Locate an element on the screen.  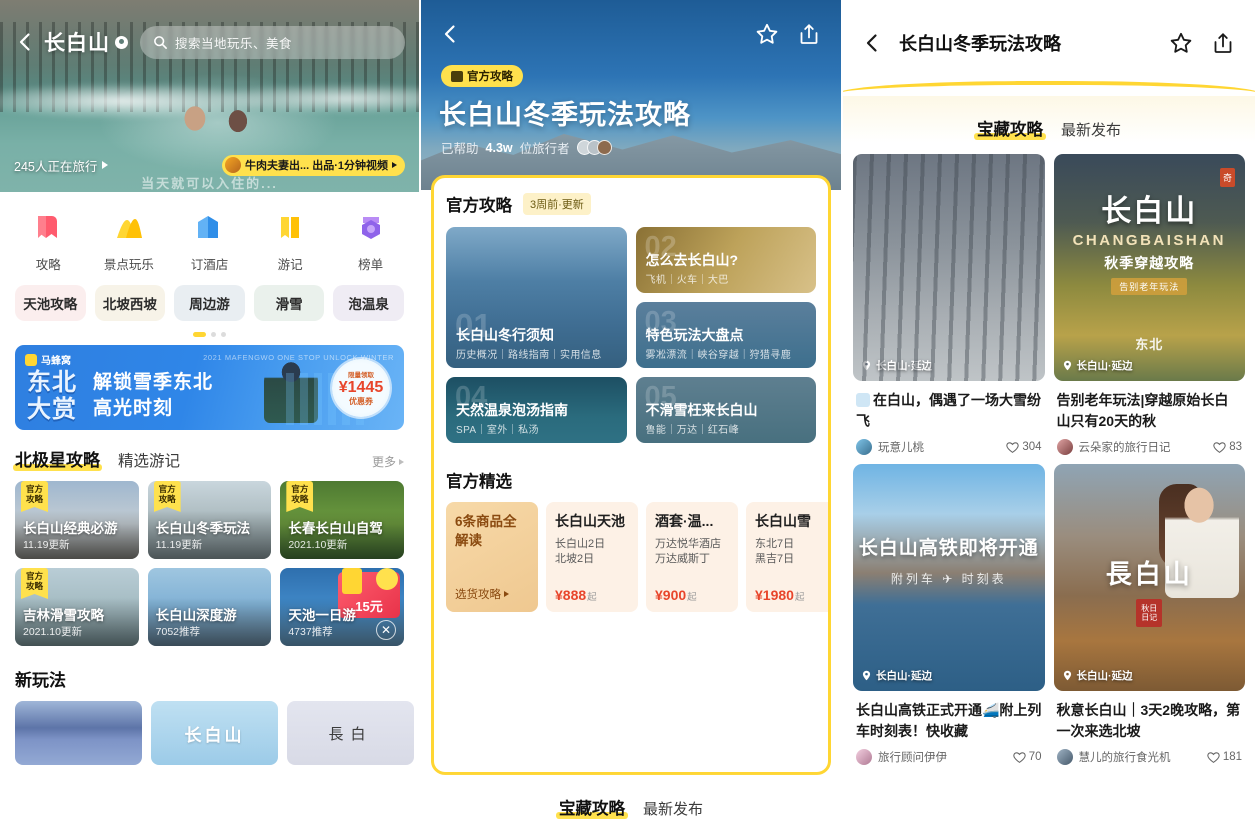
helped-count: 4.3w is located at coordinates (499, 147).